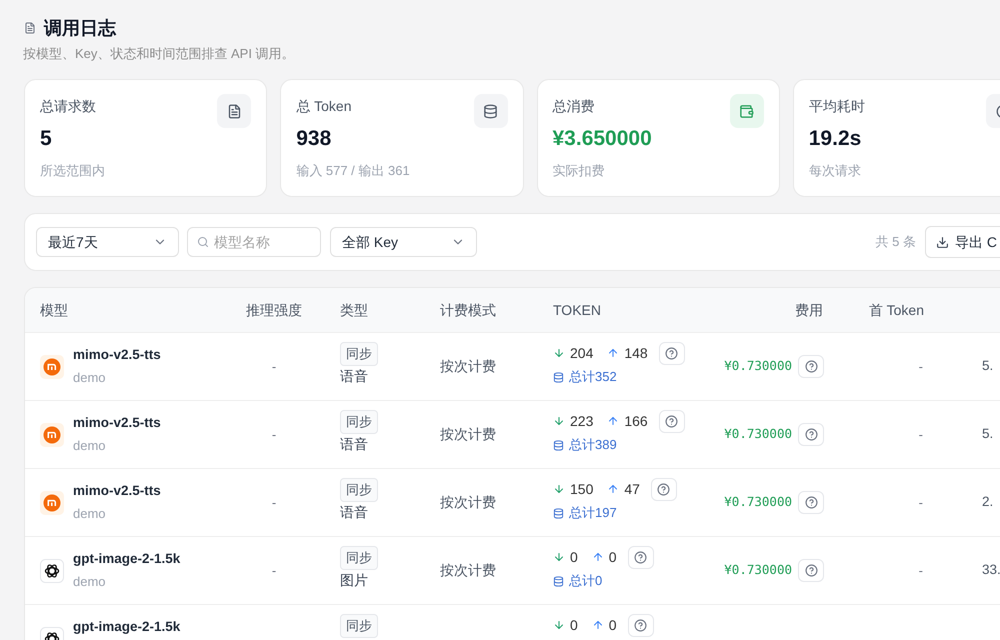 Image resolution: width=1000 pixels, height=640 pixels. What do you see at coordinates (578, 171) in the screenshot?
I see `stat-note: 实际扣费` at bounding box center [578, 171].